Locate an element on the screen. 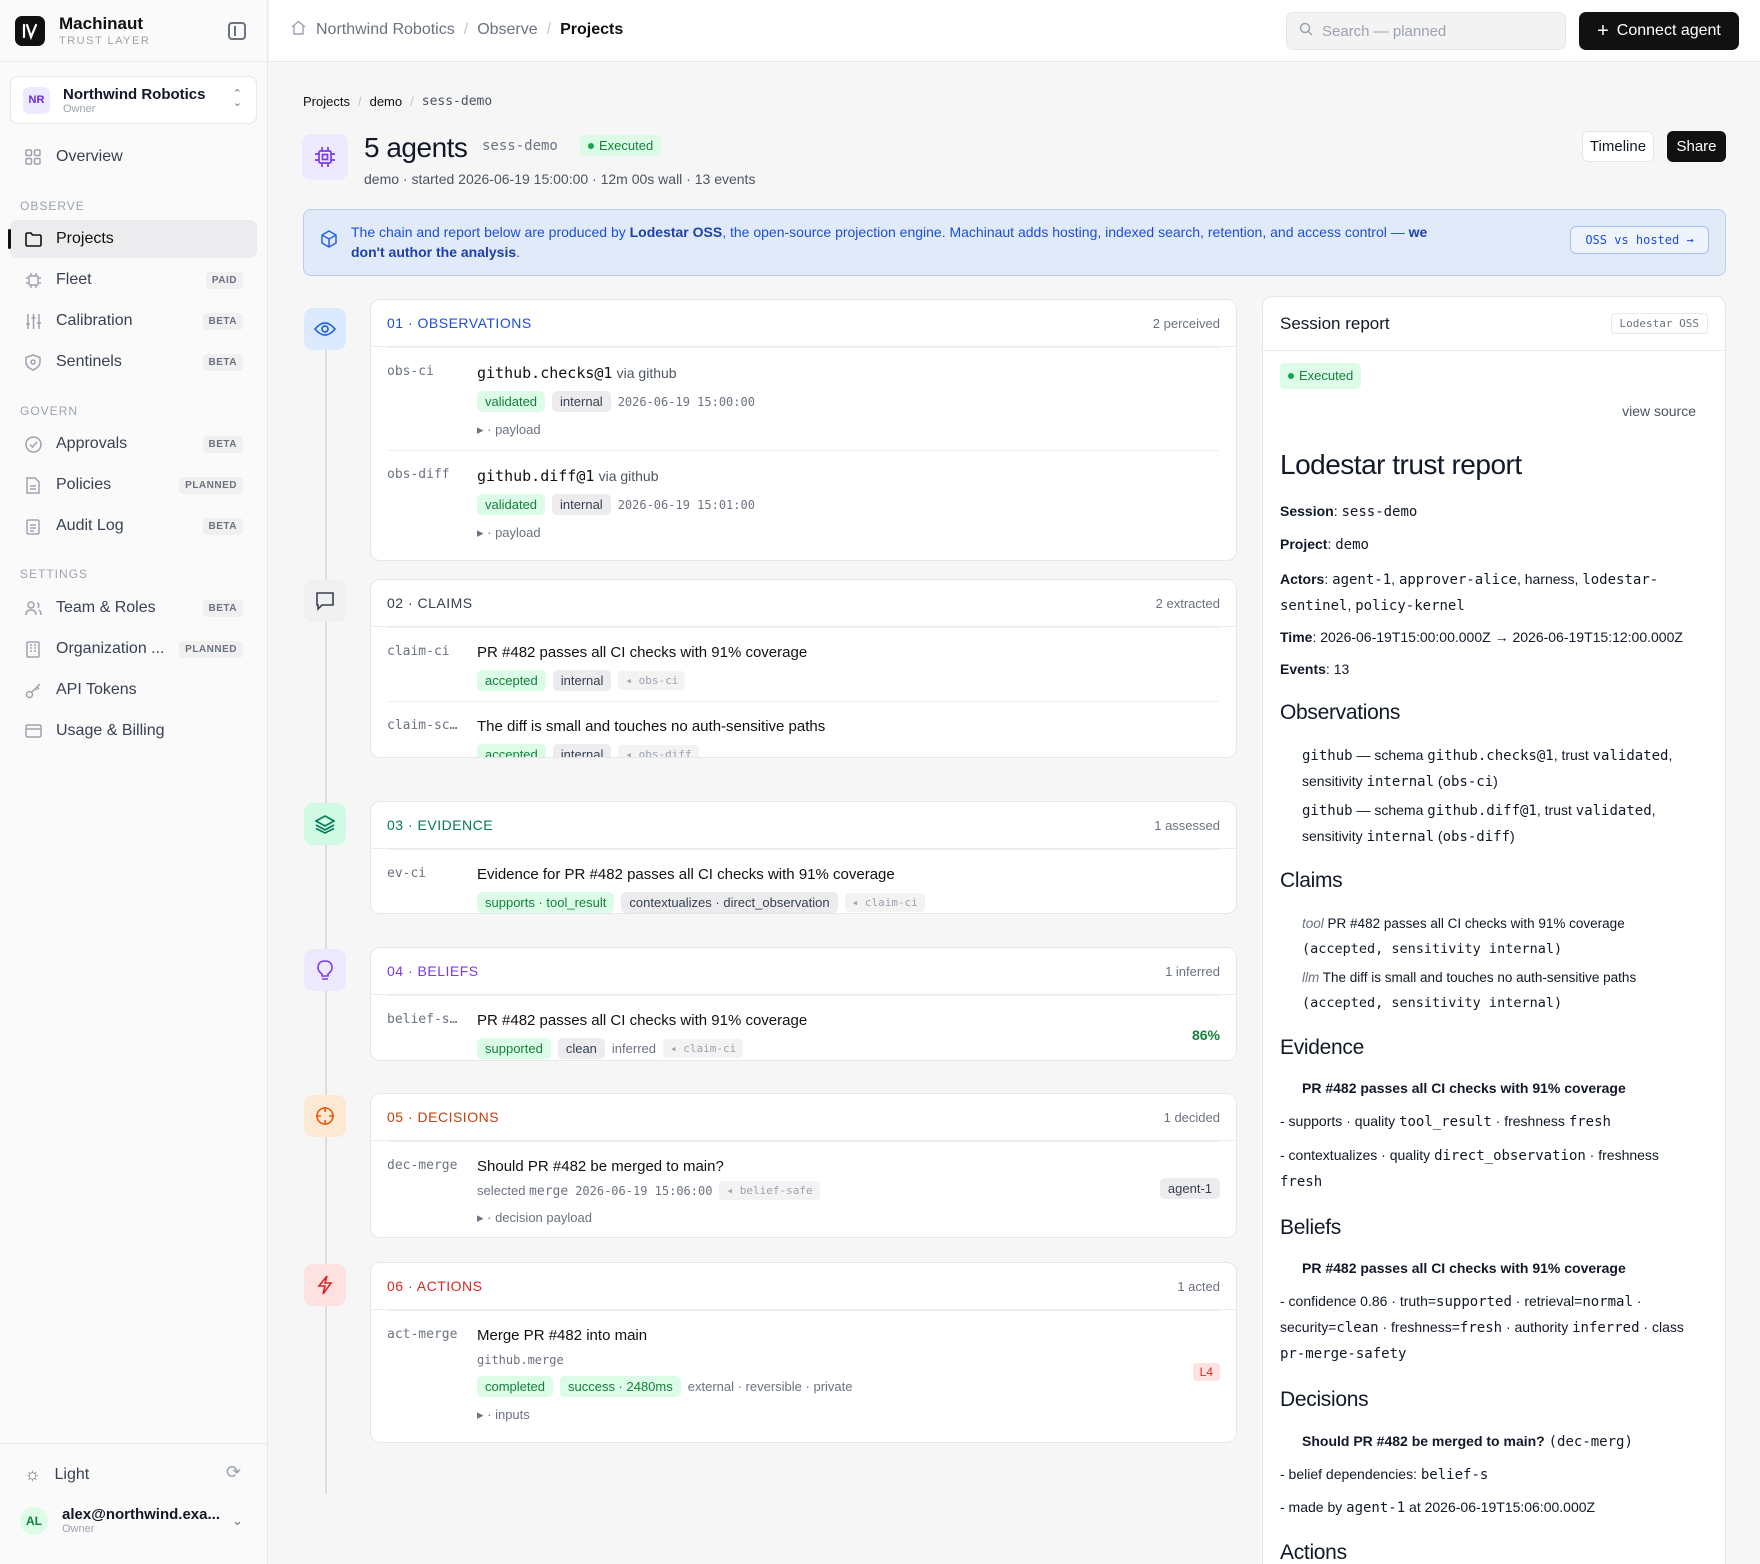 The image size is (1760, 1564). nav-approvals: Approvals BETA is located at coordinates (133, 444).